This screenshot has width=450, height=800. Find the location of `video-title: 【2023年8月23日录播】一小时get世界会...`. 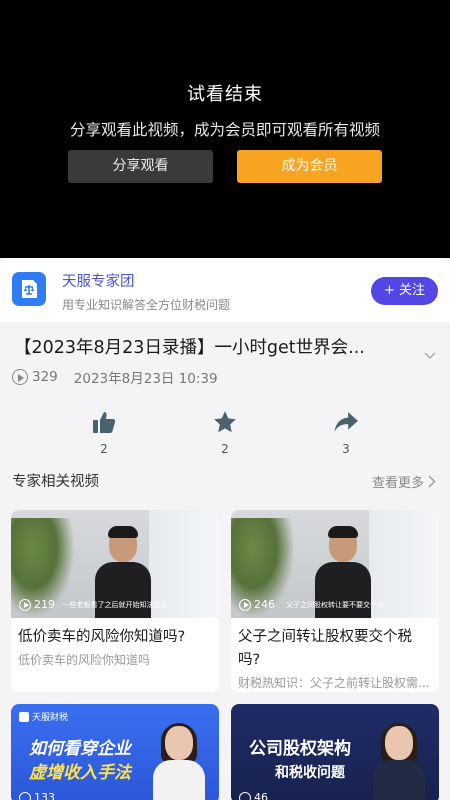

video-title: 【2023年8月23日录播】一小时get世界会... is located at coordinates (189, 348).